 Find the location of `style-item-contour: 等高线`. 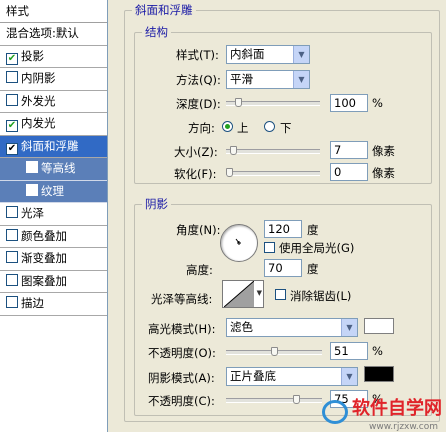

style-item-contour: 等高线 is located at coordinates (53, 169).